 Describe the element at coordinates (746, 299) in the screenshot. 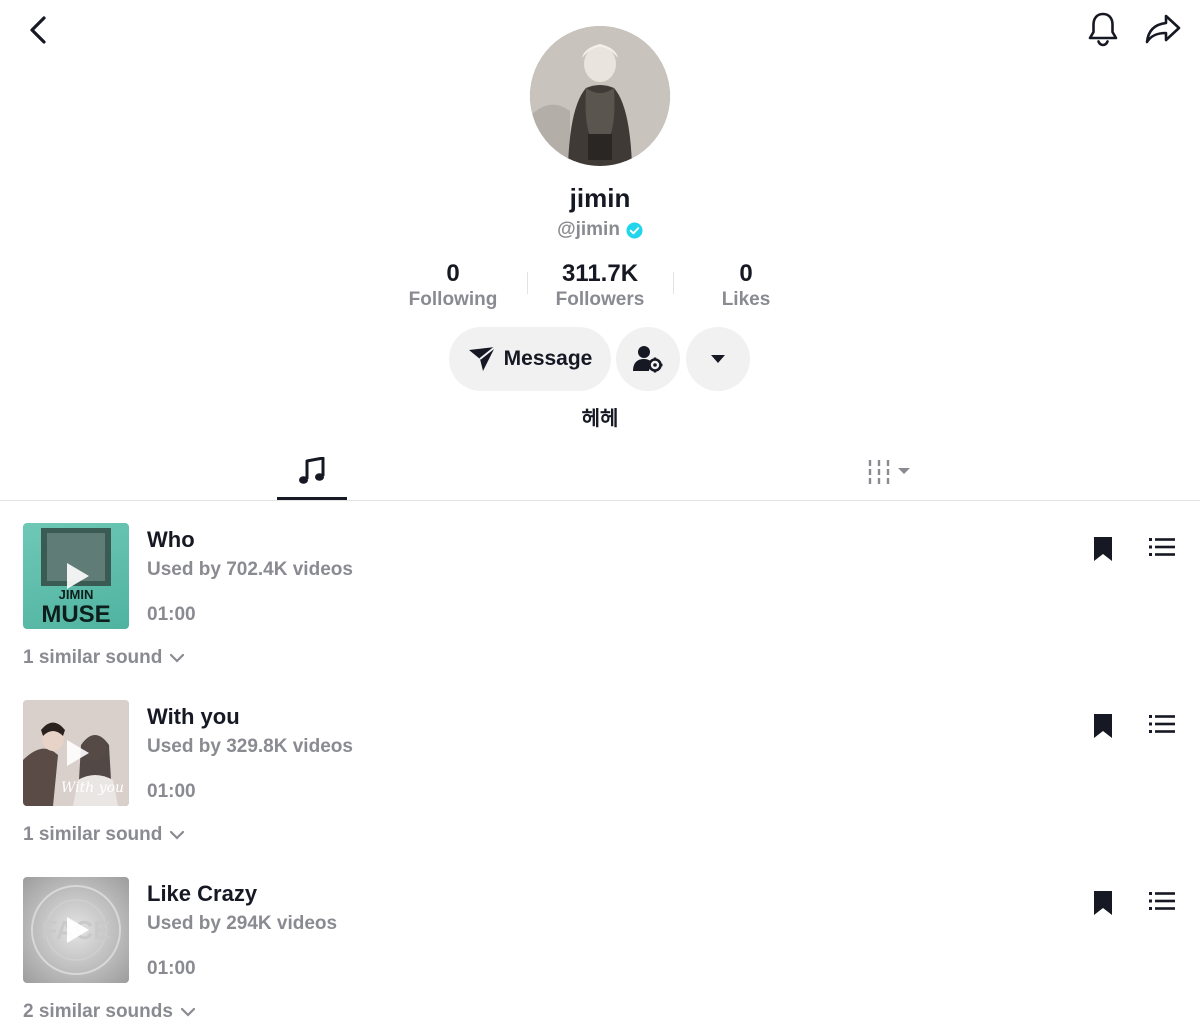

I see `likes-label: Likes` at that location.